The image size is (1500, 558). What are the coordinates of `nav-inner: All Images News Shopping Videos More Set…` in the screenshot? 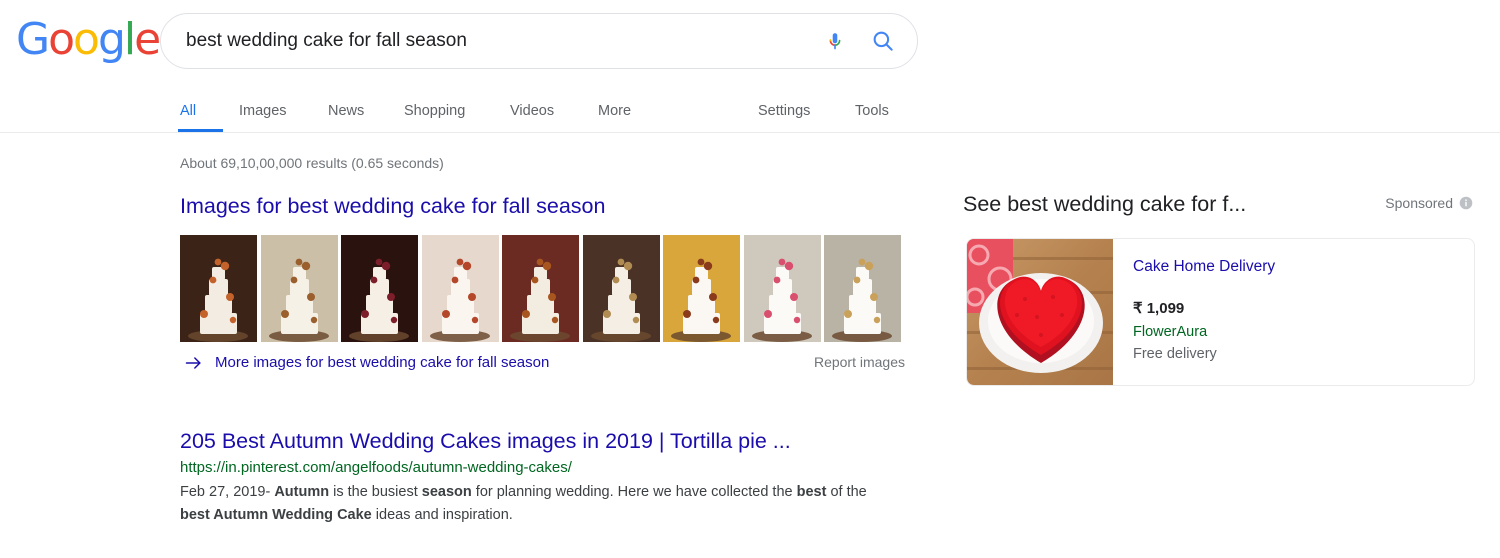 It's located at (750, 112).